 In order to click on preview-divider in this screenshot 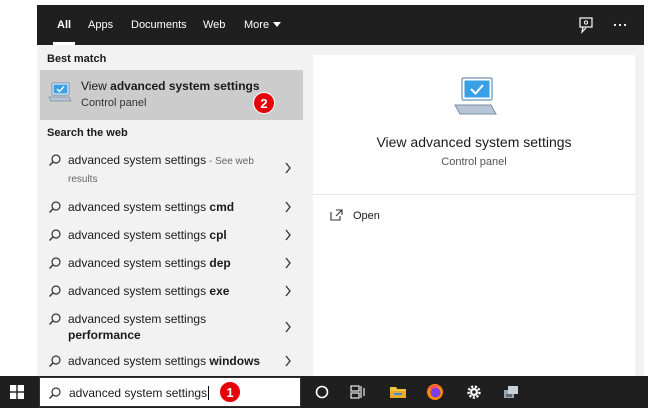, I will do `click(474, 194)`.